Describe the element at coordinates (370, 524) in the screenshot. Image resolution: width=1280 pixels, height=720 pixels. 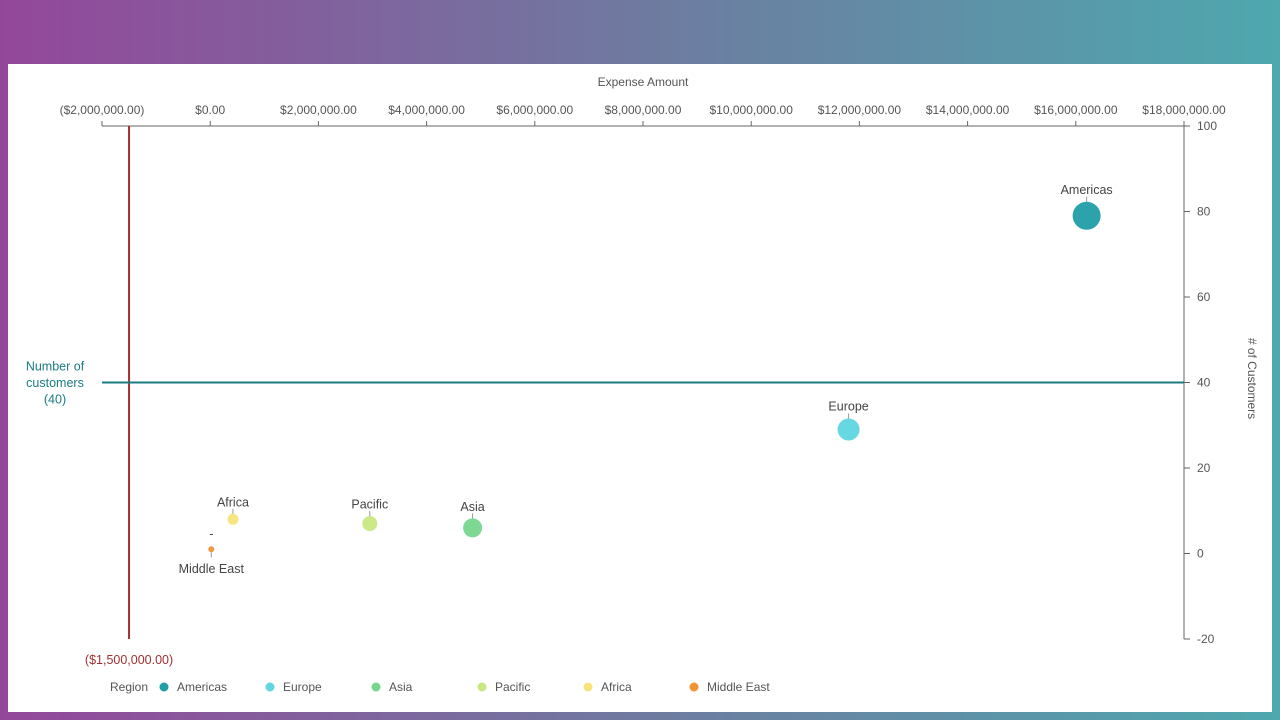
I see `point-pacific` at that location.